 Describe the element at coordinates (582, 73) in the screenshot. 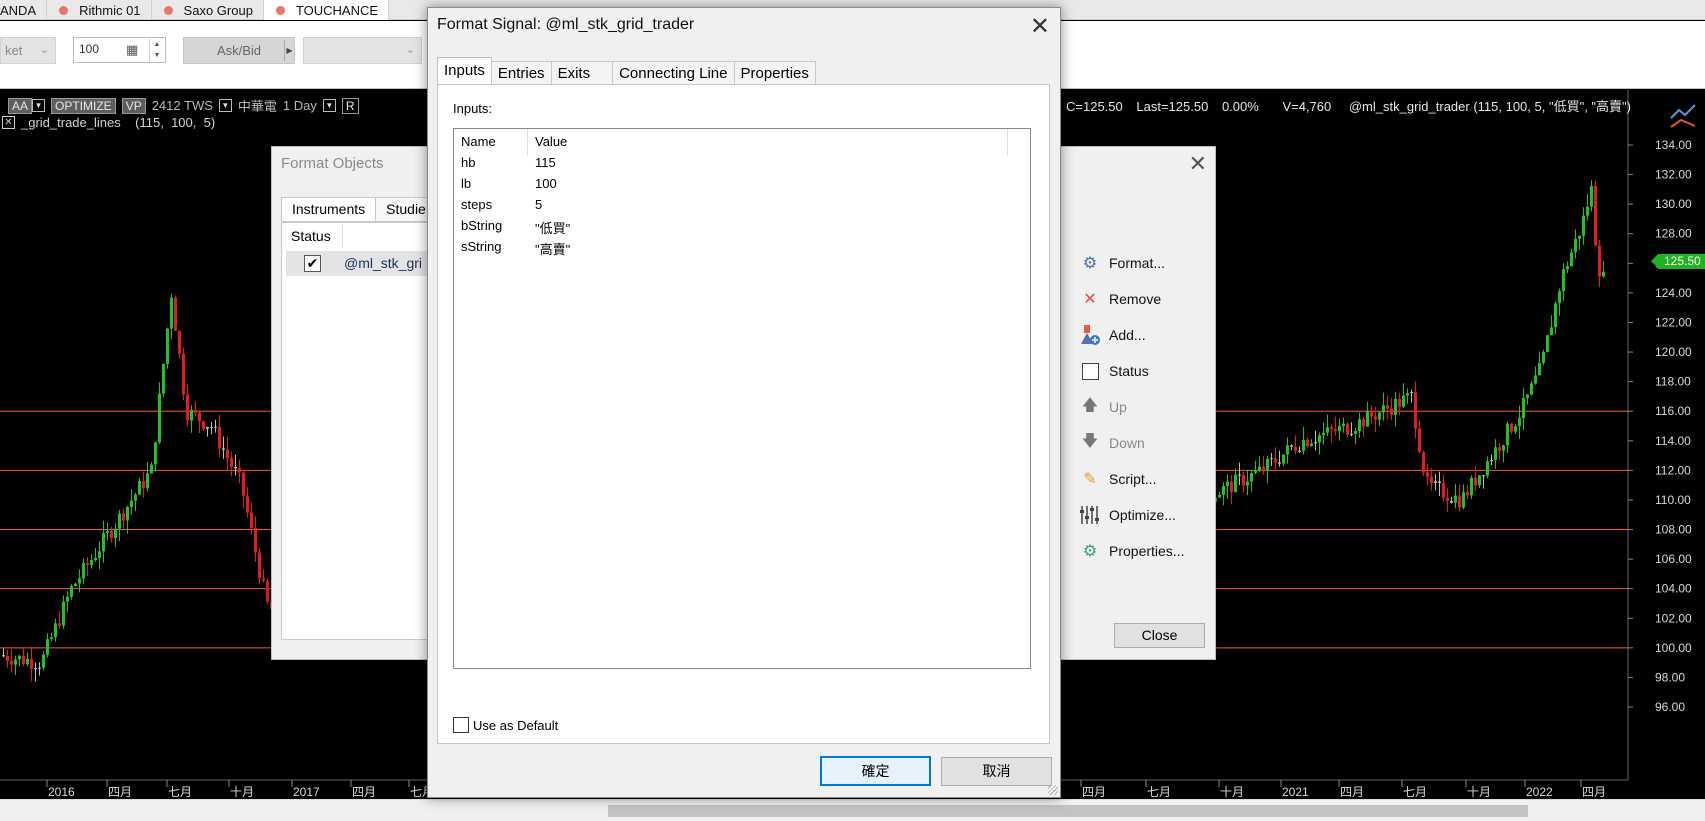

I see `tab-exits: Exits` at that location.